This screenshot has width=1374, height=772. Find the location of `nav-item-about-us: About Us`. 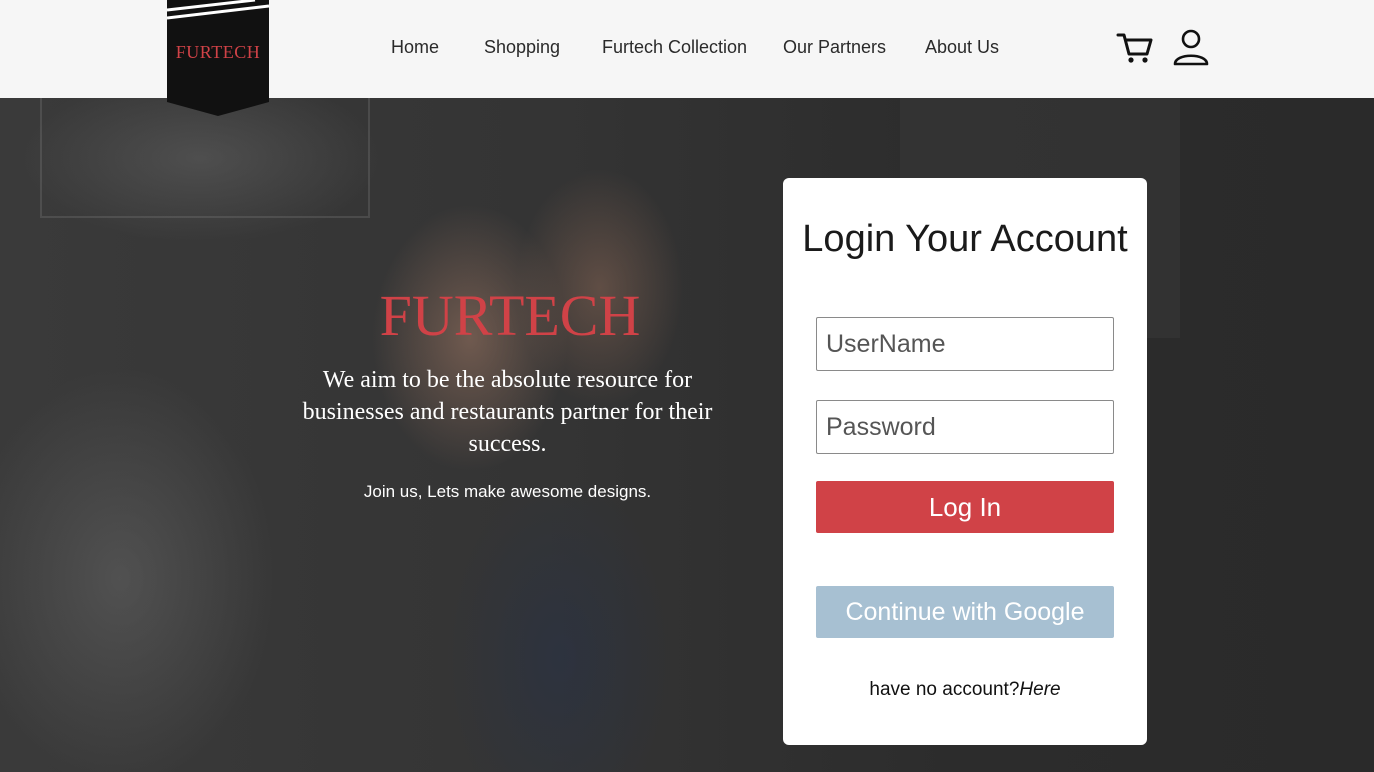

nav-item-about-us: About Us is located at coordinates (962, 47).